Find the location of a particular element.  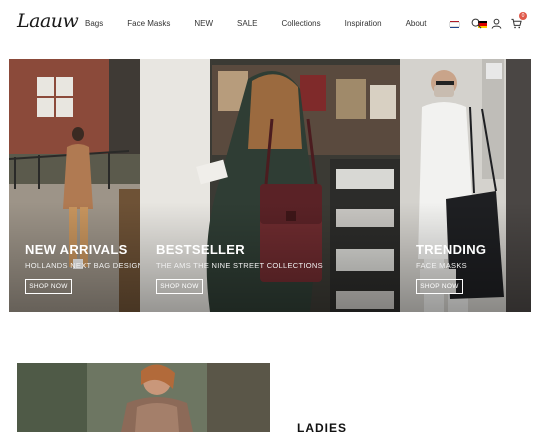

nav-inspiration: Inspiration is located at coordinates (363, 23).